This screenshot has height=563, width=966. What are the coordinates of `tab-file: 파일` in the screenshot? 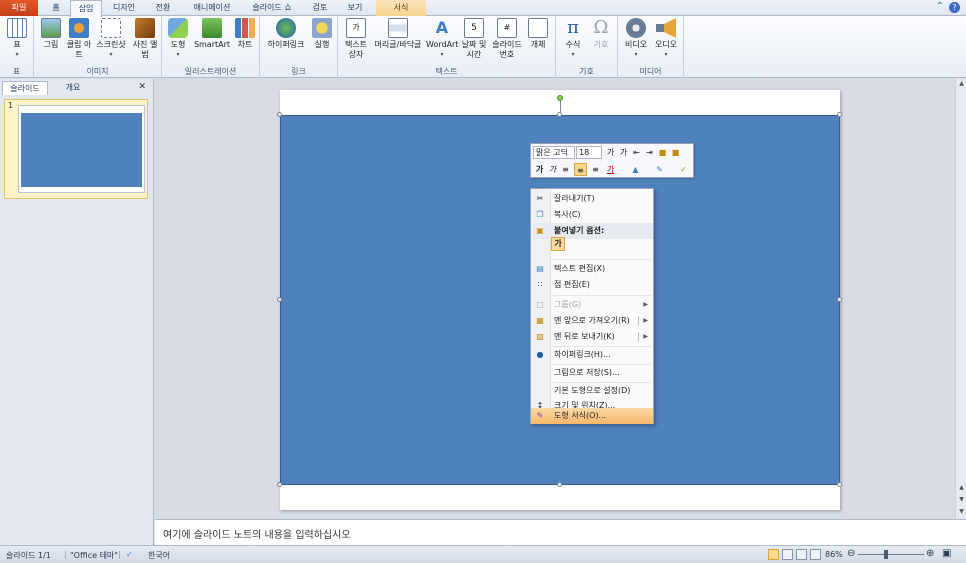 It's located at (19, 8).